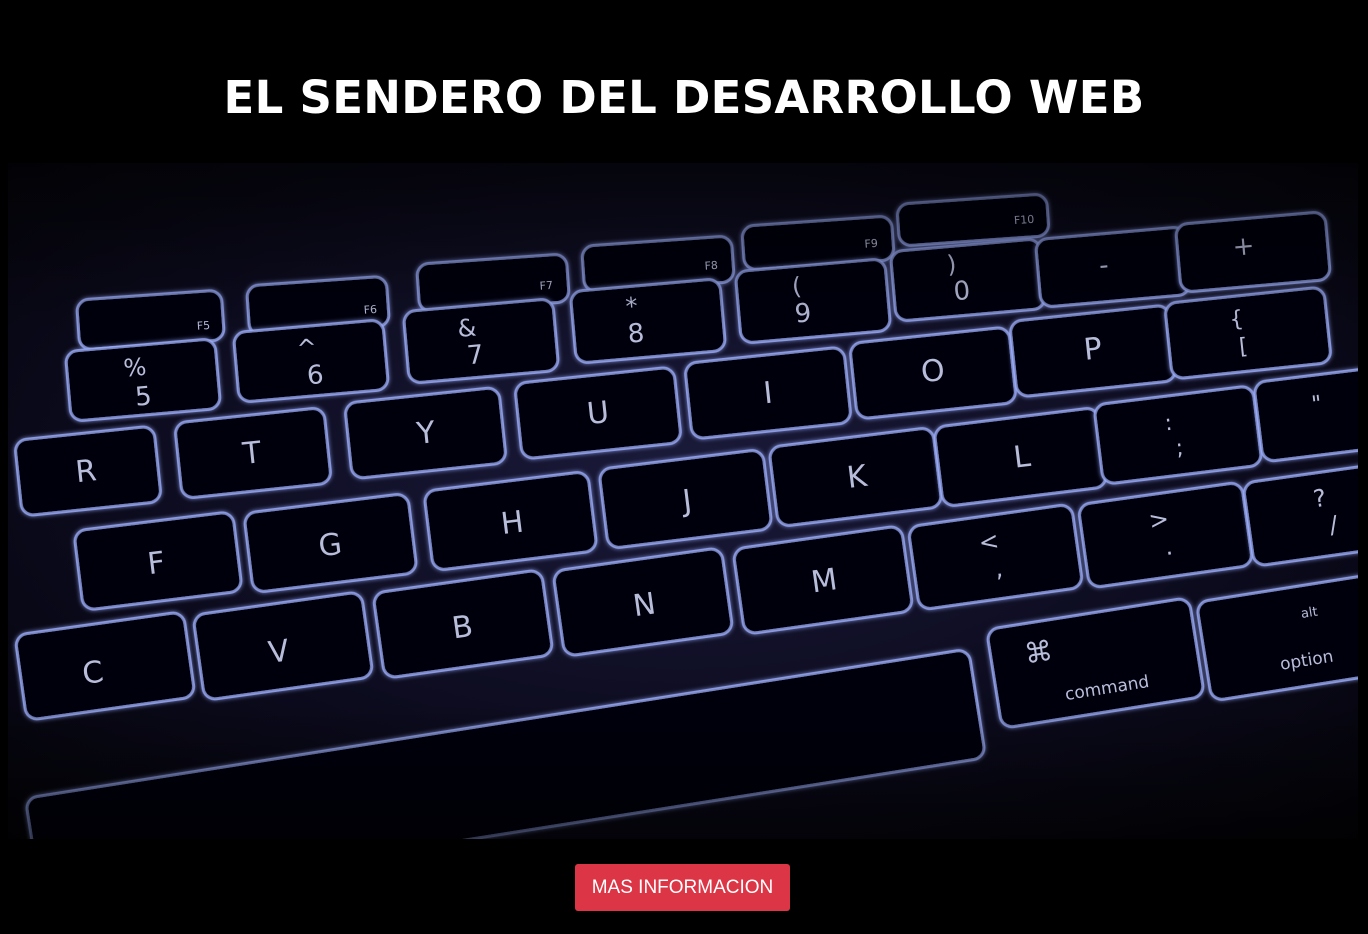 The height and width of the screenshot is (934, 1368). I want to click on page-title: EL SENDERO DEL DESARROLLO WEB, so click(684, 97).